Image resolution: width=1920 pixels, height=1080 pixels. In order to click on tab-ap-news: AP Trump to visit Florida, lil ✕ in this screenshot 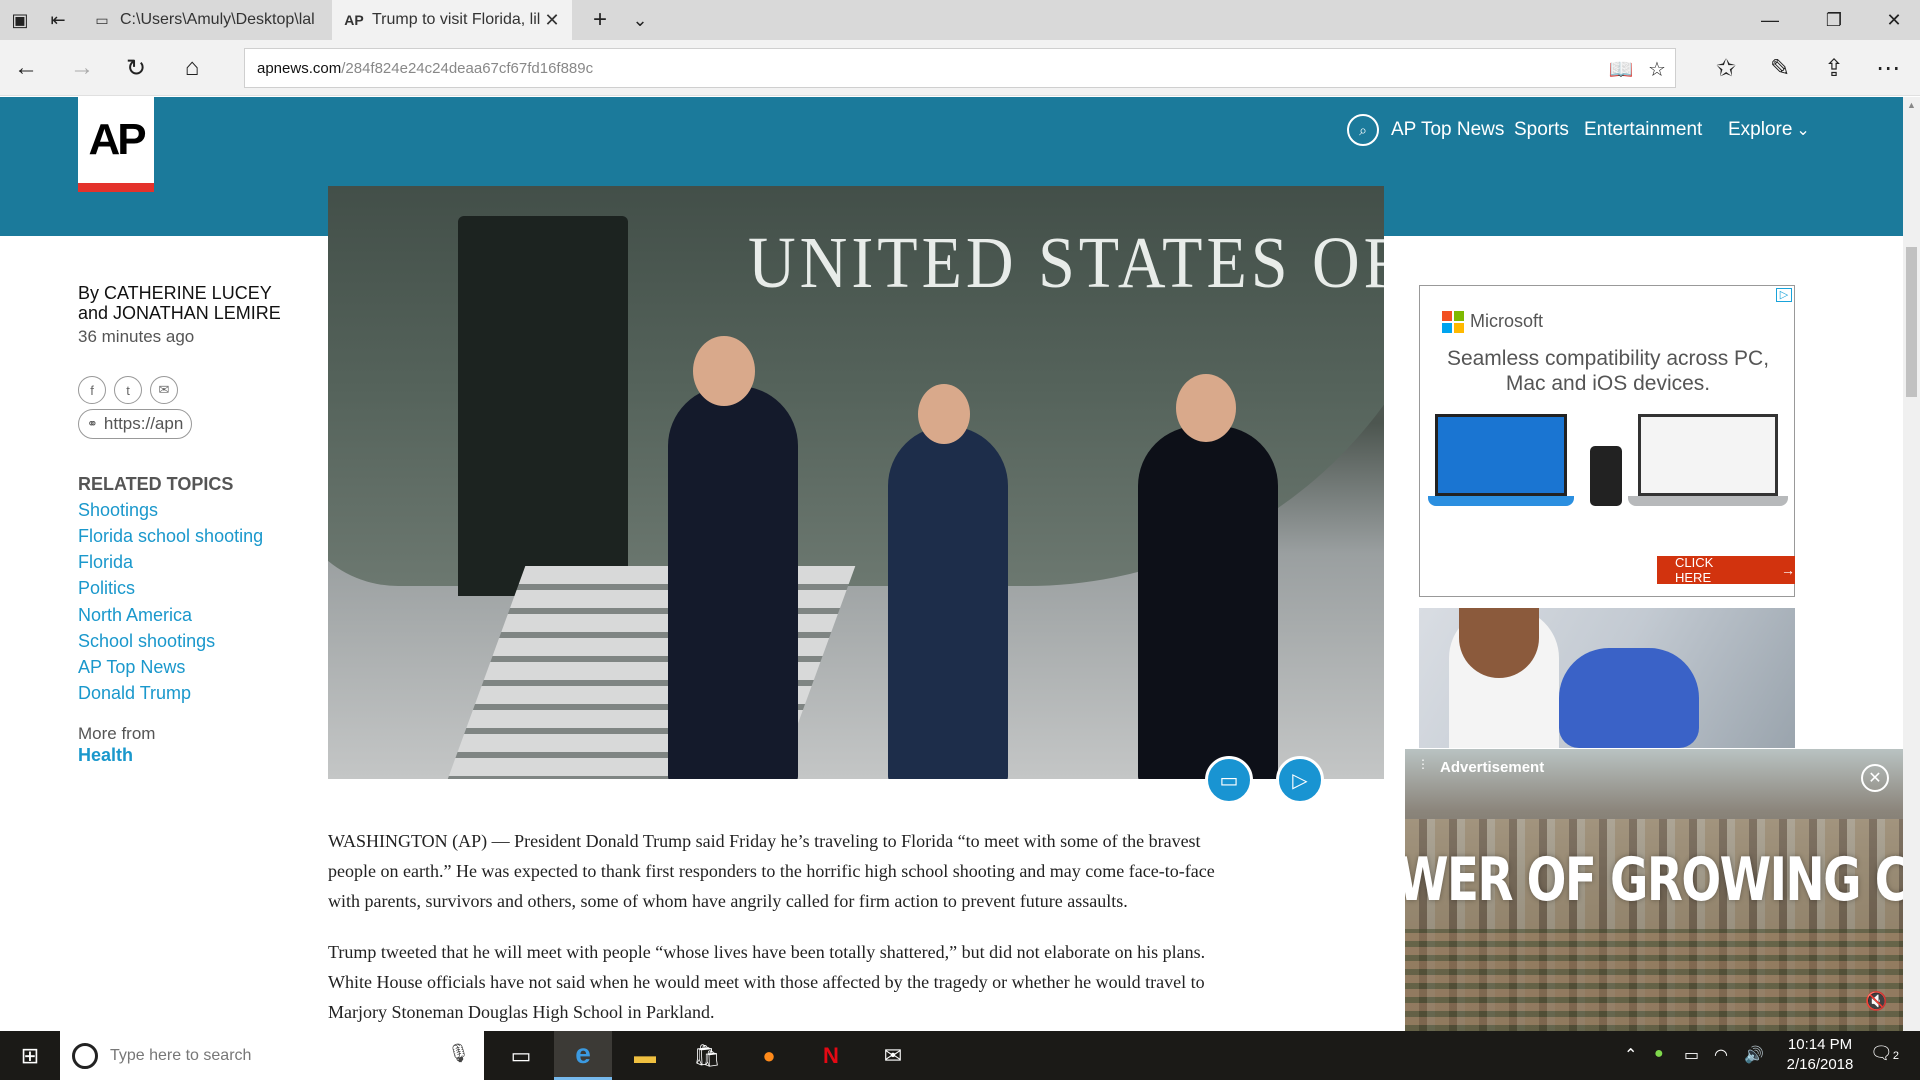, I will do `click(452, 20)`.